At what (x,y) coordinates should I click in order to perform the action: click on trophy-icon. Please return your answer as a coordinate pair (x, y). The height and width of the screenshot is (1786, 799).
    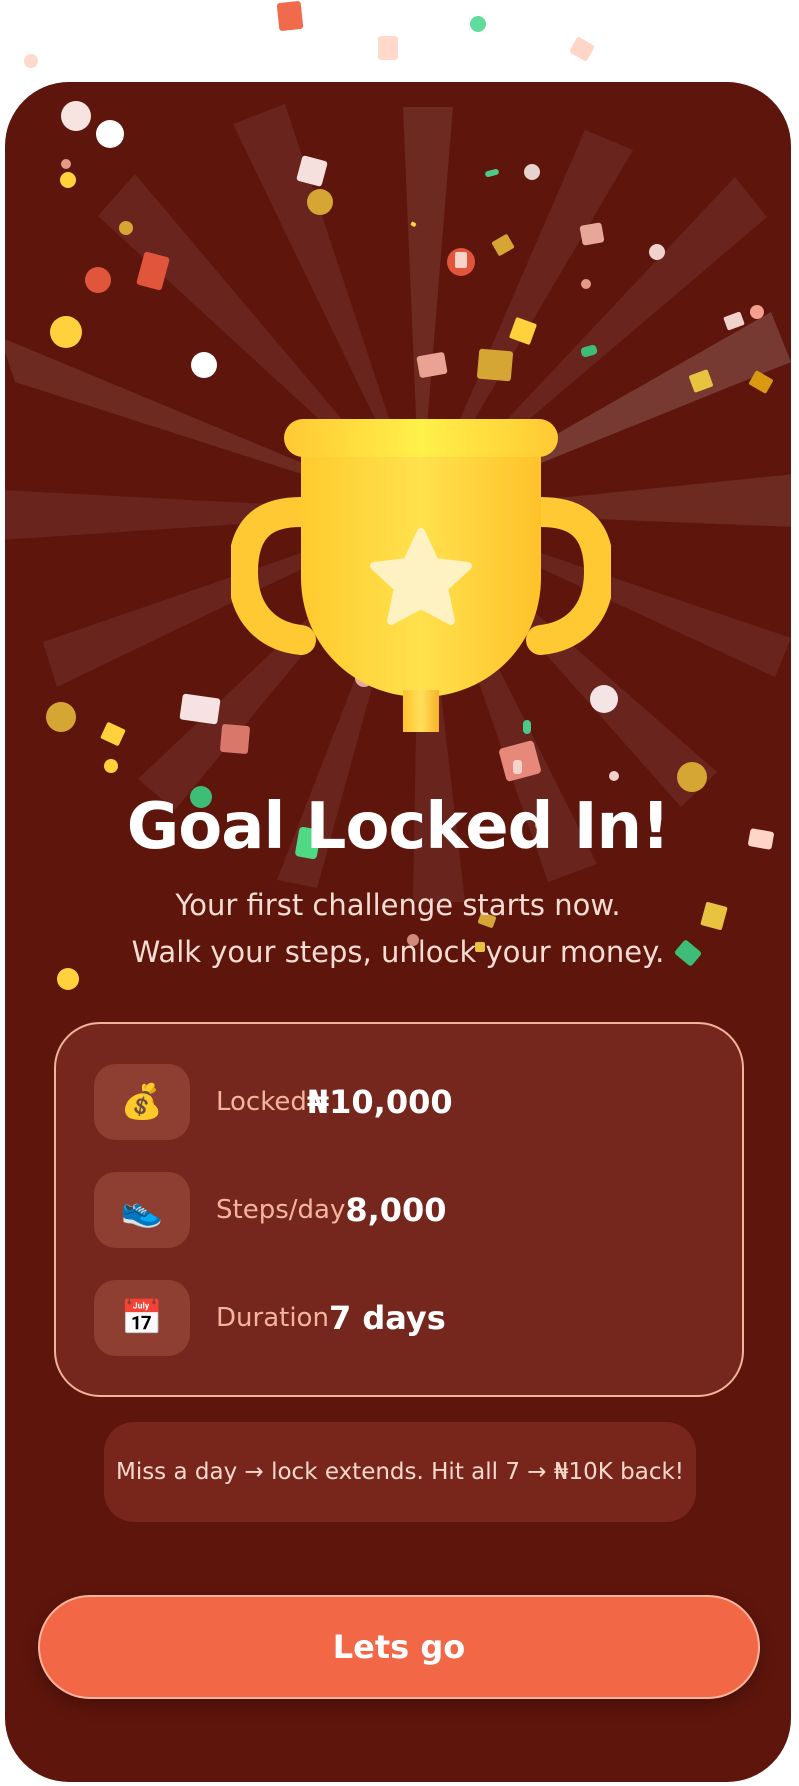
    Looking at the image, I should click on (421, 575).